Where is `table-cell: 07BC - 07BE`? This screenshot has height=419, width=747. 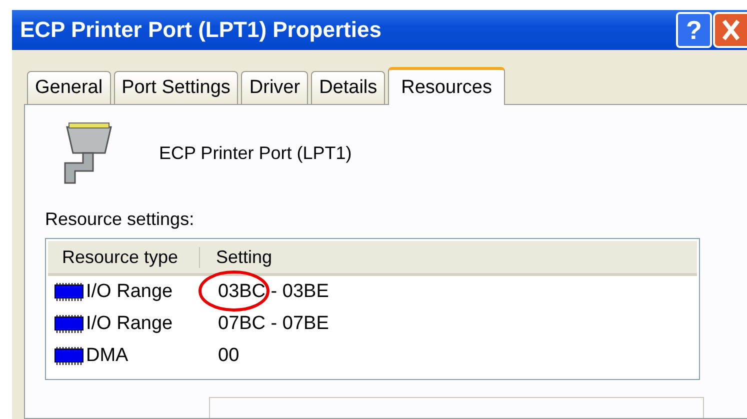
table-cell: 07BC - 07BE is located at coordinates (273, 323).